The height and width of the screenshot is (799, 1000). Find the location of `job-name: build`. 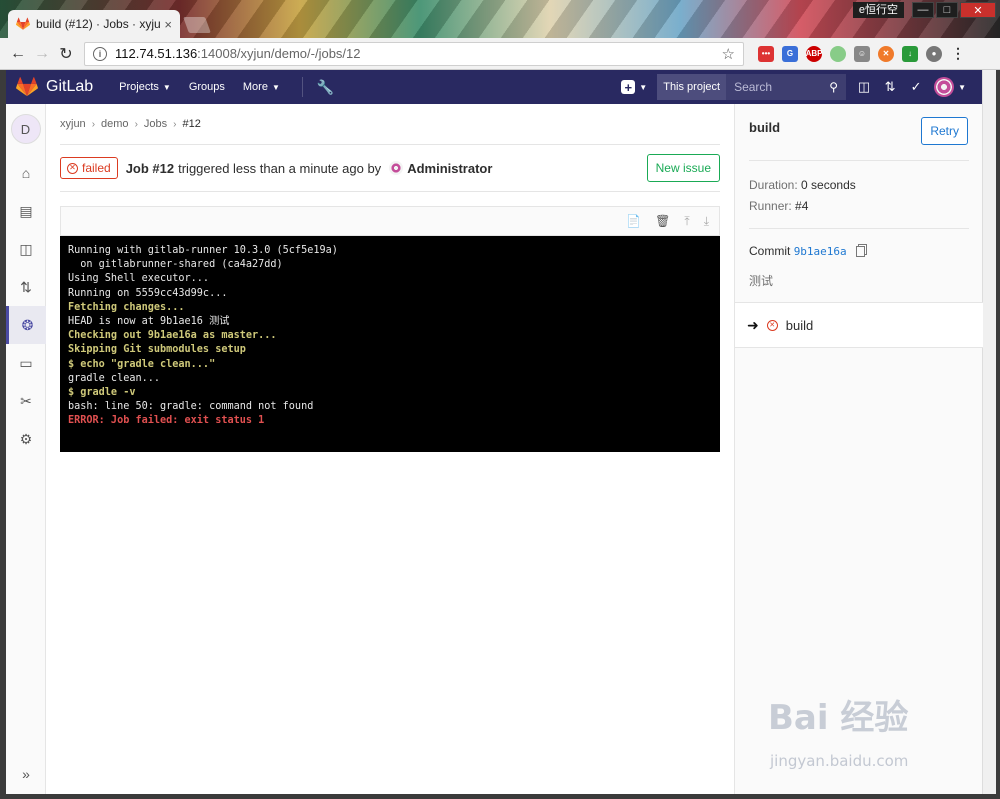

job-name: build is located at coordinates (765, 127).